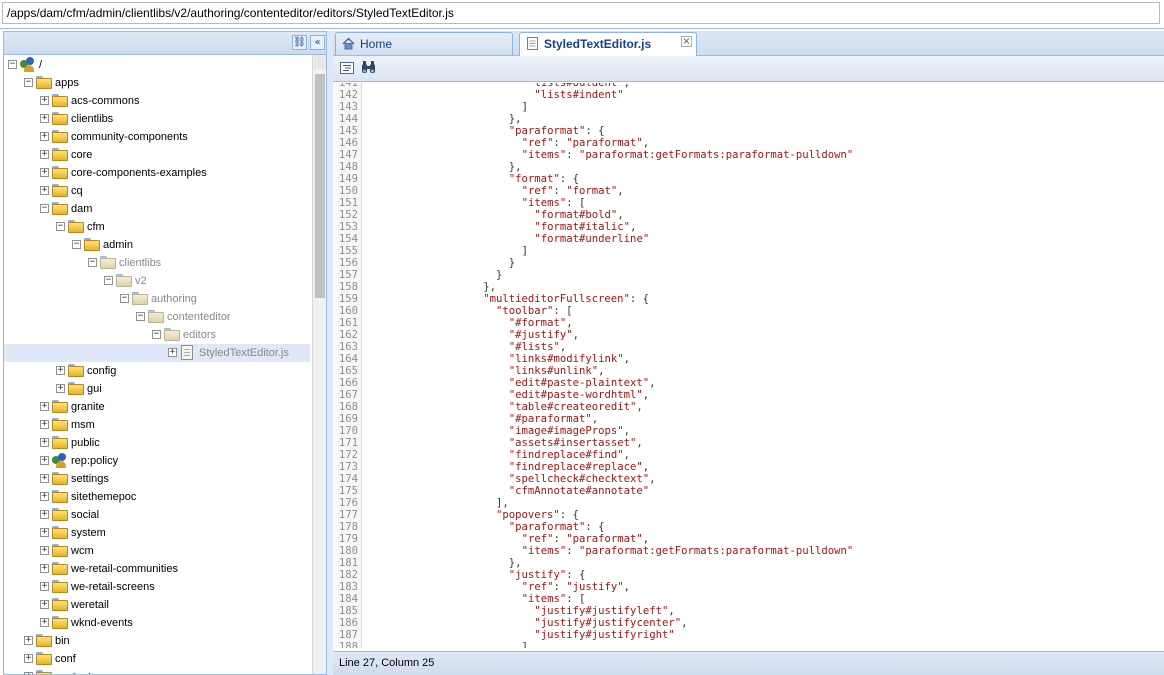 Image resolution: width=1164 pixels, height=675 pixels. What do you see at coordinates (317, 42) in the screenshot?
I see `collapse-panel-button: «` at bounding box center [317, 42].